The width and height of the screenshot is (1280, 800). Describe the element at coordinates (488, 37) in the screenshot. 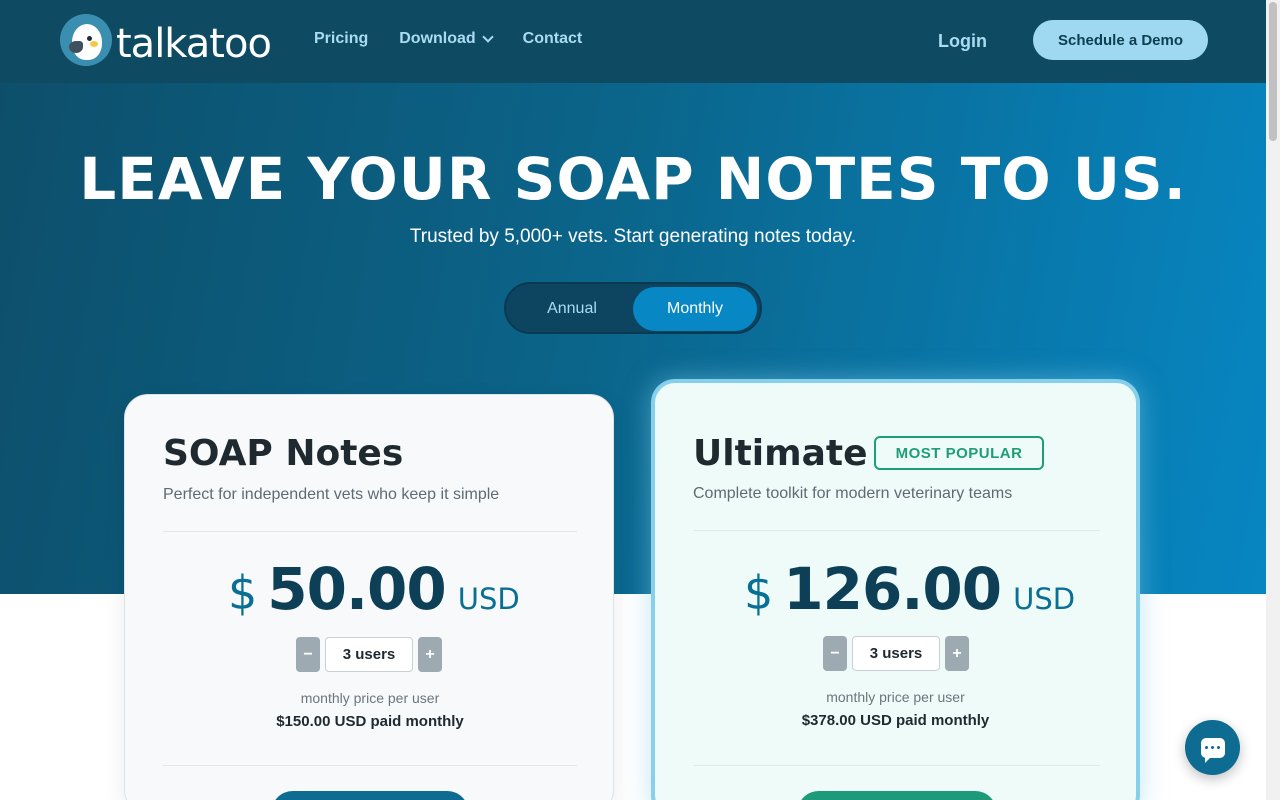

I see `chevron-down-icon` at that location.